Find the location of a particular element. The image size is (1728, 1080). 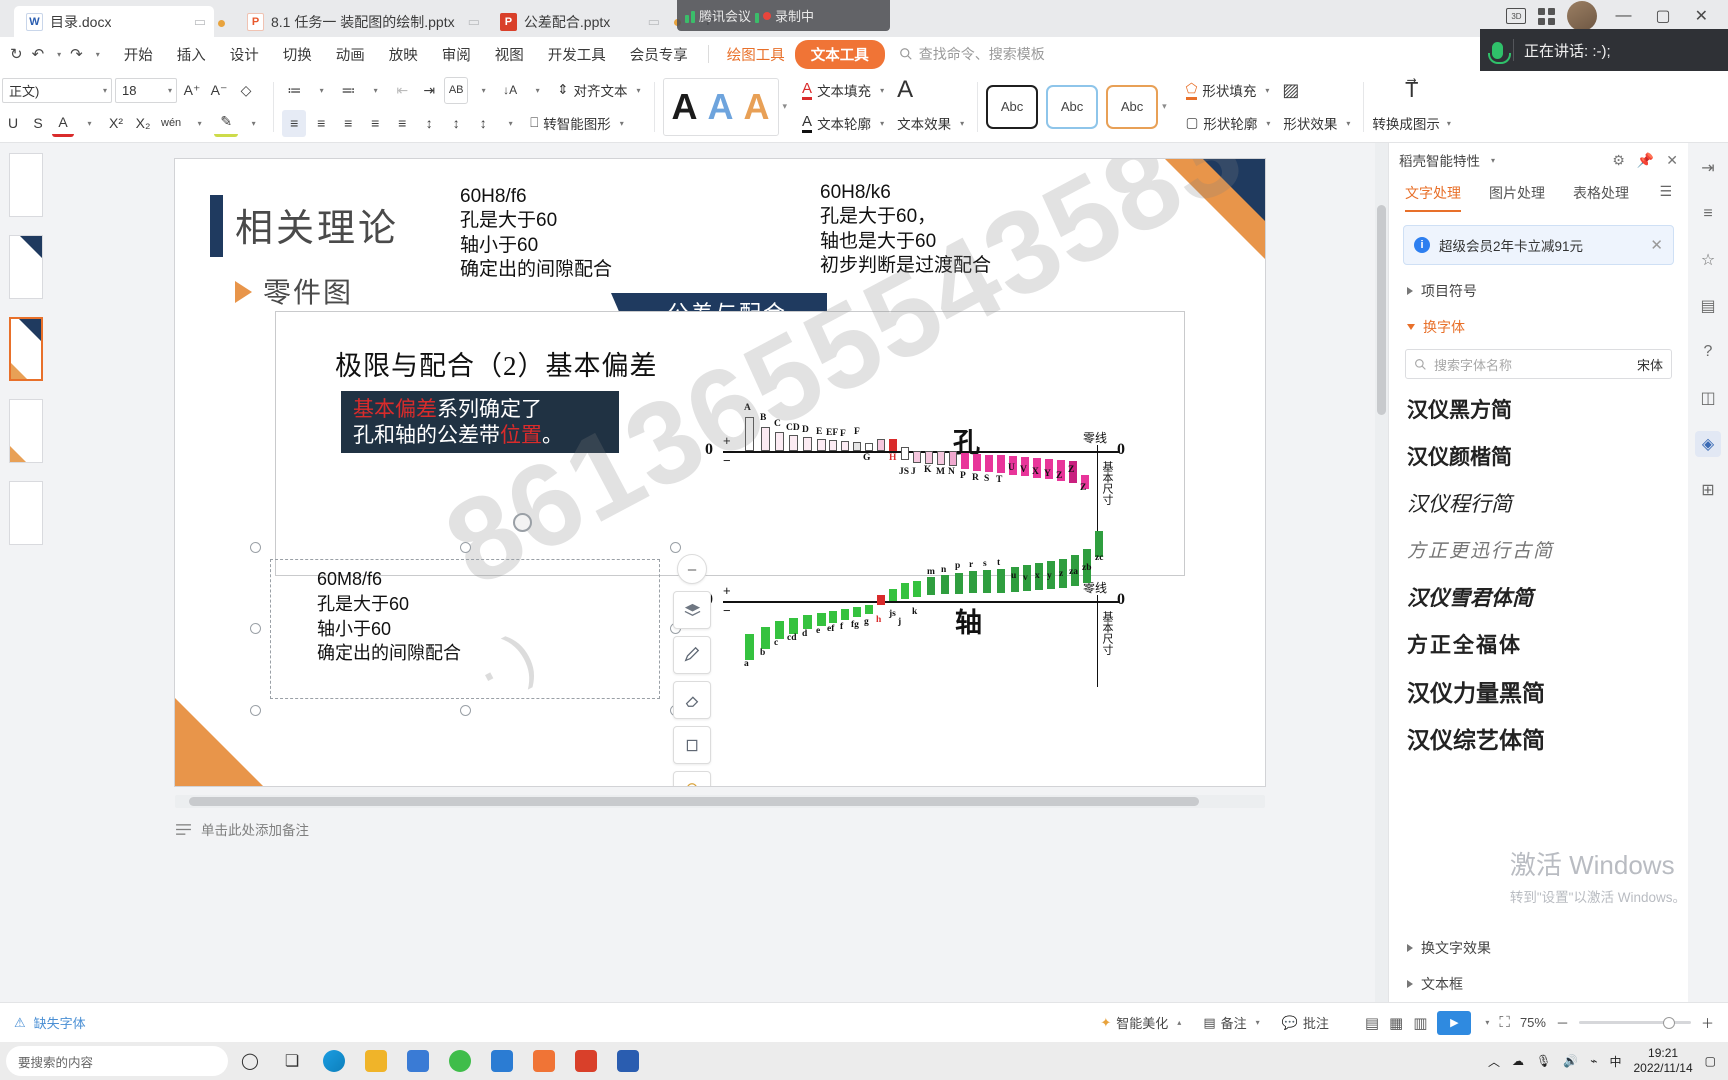

font-item-5: 方正全福体 is located at coordinates (1539, 643).